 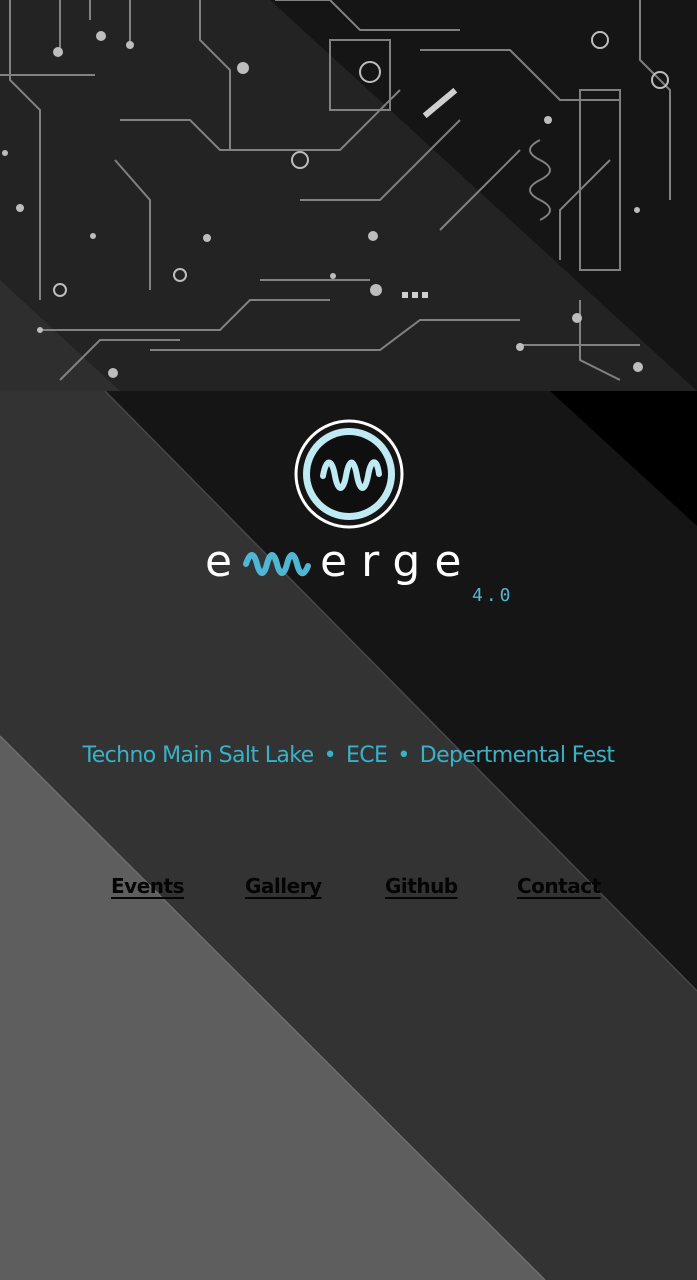 What do you see at coordinates (147, 886) in the screenshot?
I see `nav-link-events: Events` at bounding box center [147, 886].